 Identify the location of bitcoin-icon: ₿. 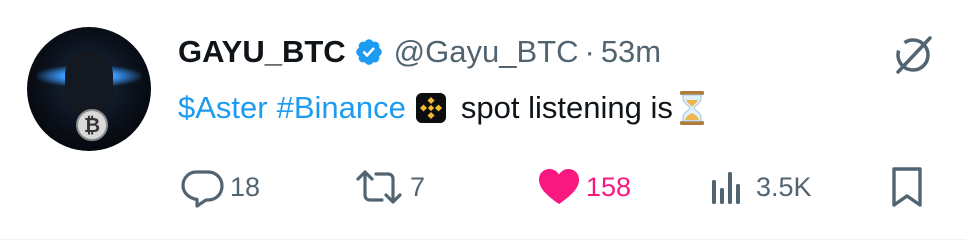
(92, 125).